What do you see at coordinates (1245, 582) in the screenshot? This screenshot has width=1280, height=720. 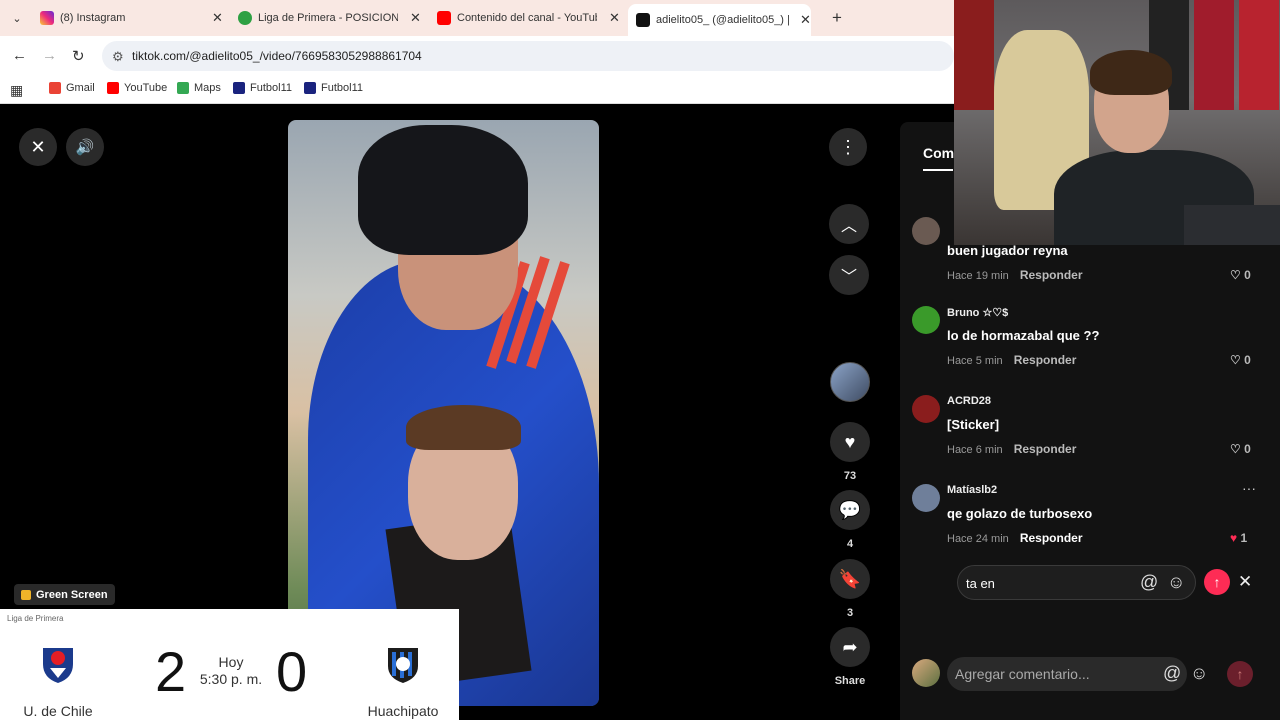 I see `close-reply-icon: ✕` at bounding box center [1245, 582].